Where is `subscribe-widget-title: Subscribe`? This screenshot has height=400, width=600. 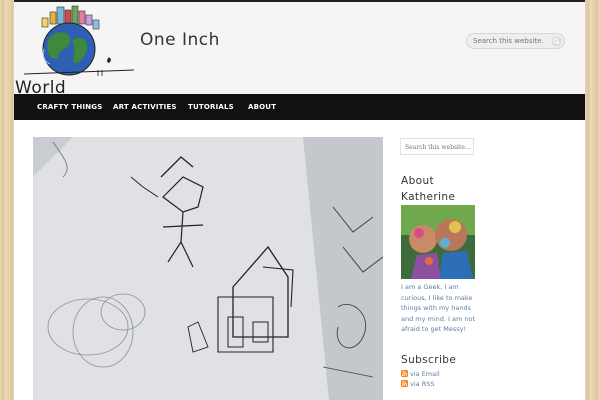
subscribe-widget-title: Subscribe is located at coordinates (429, 360).